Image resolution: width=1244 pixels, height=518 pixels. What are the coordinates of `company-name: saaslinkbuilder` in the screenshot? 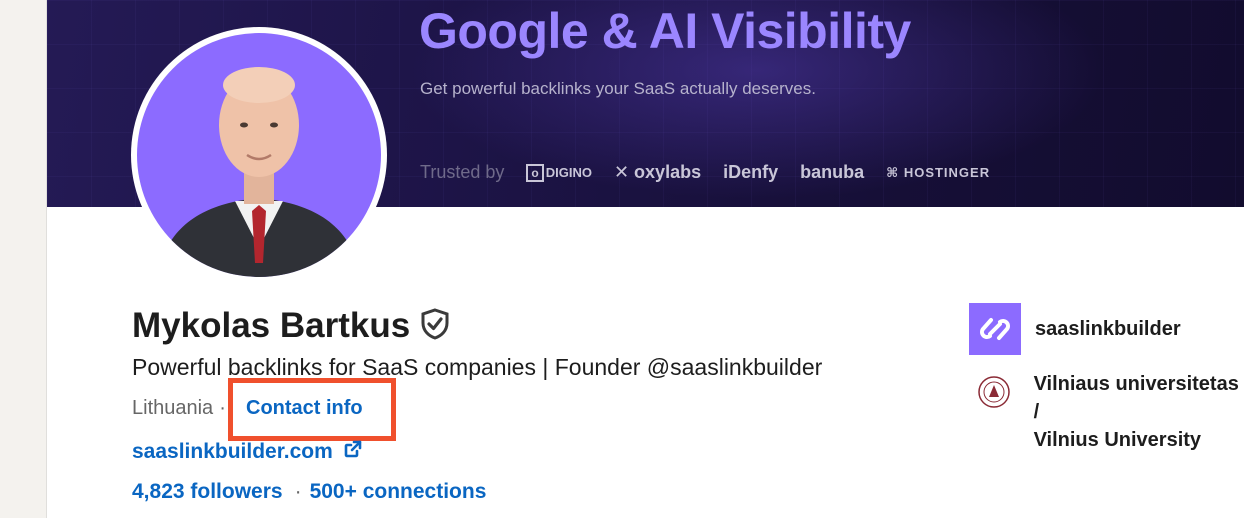 It's located at (1108, 329).